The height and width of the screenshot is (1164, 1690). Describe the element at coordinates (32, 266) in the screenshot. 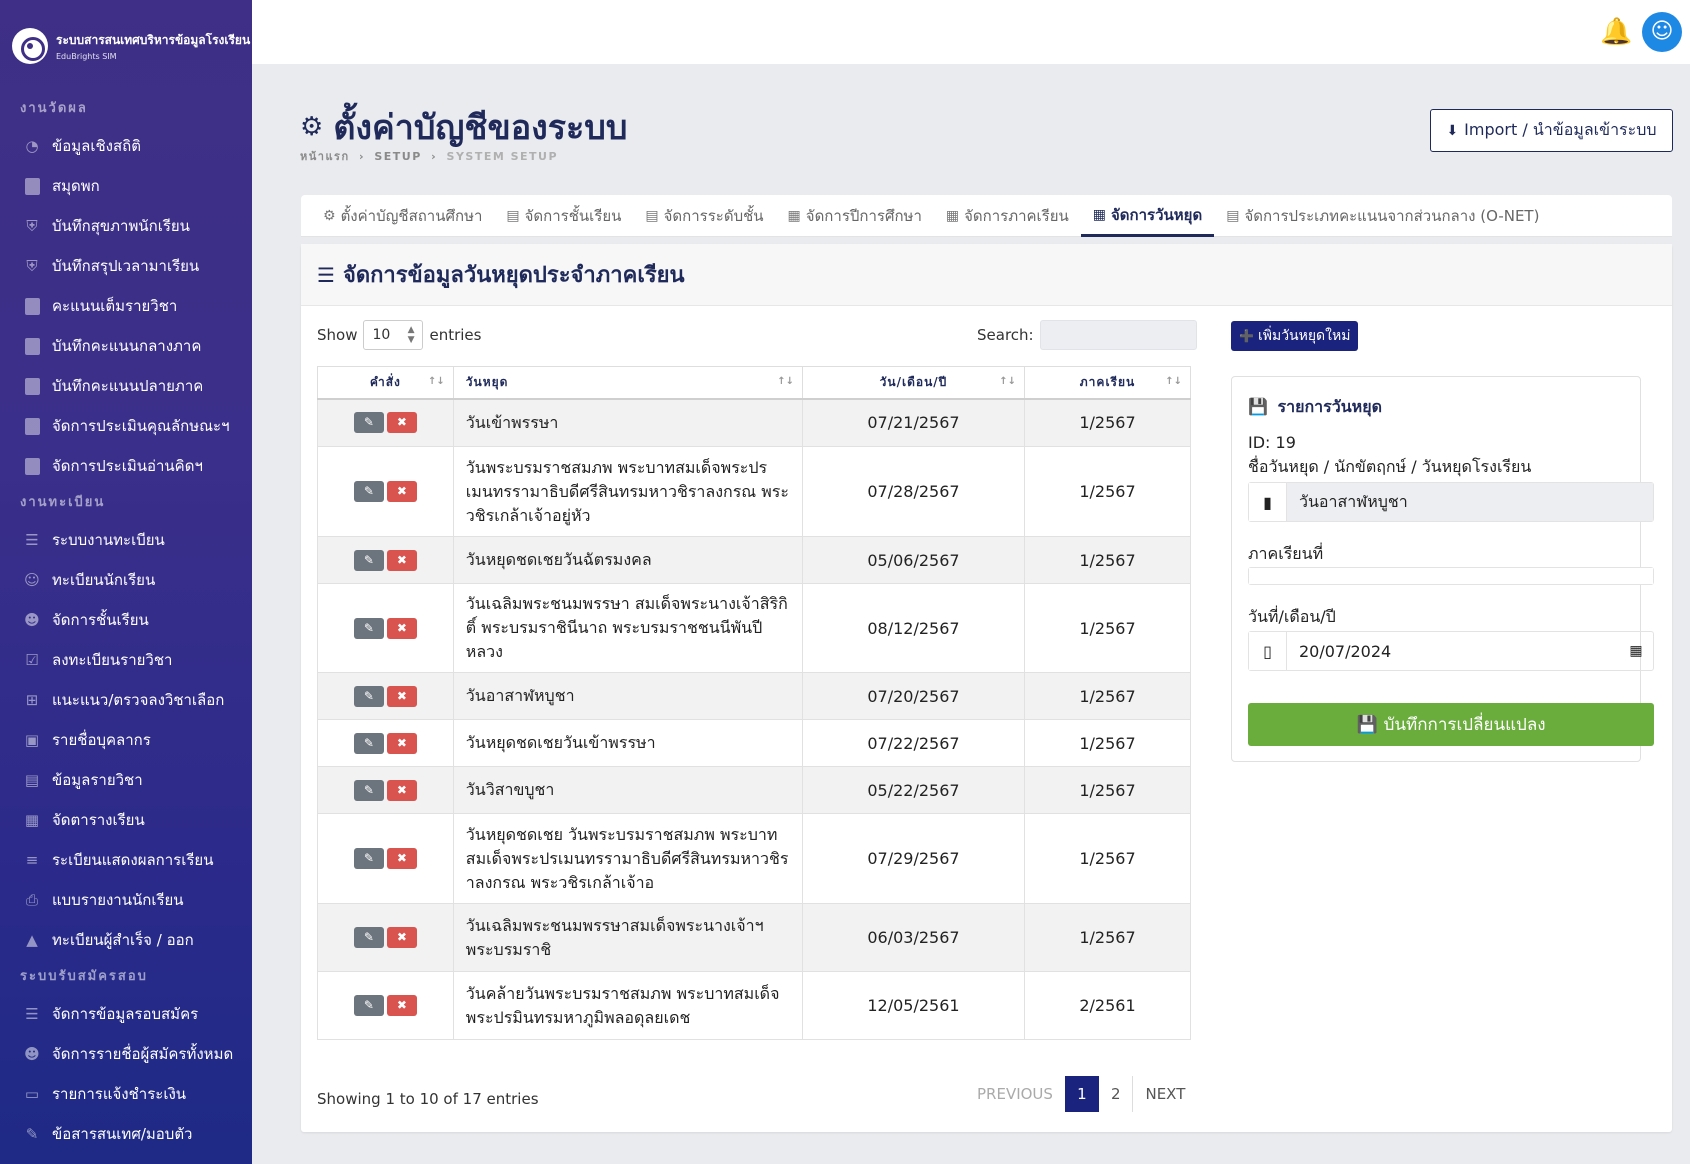

I see `shield-icon: ⛨` at that location.